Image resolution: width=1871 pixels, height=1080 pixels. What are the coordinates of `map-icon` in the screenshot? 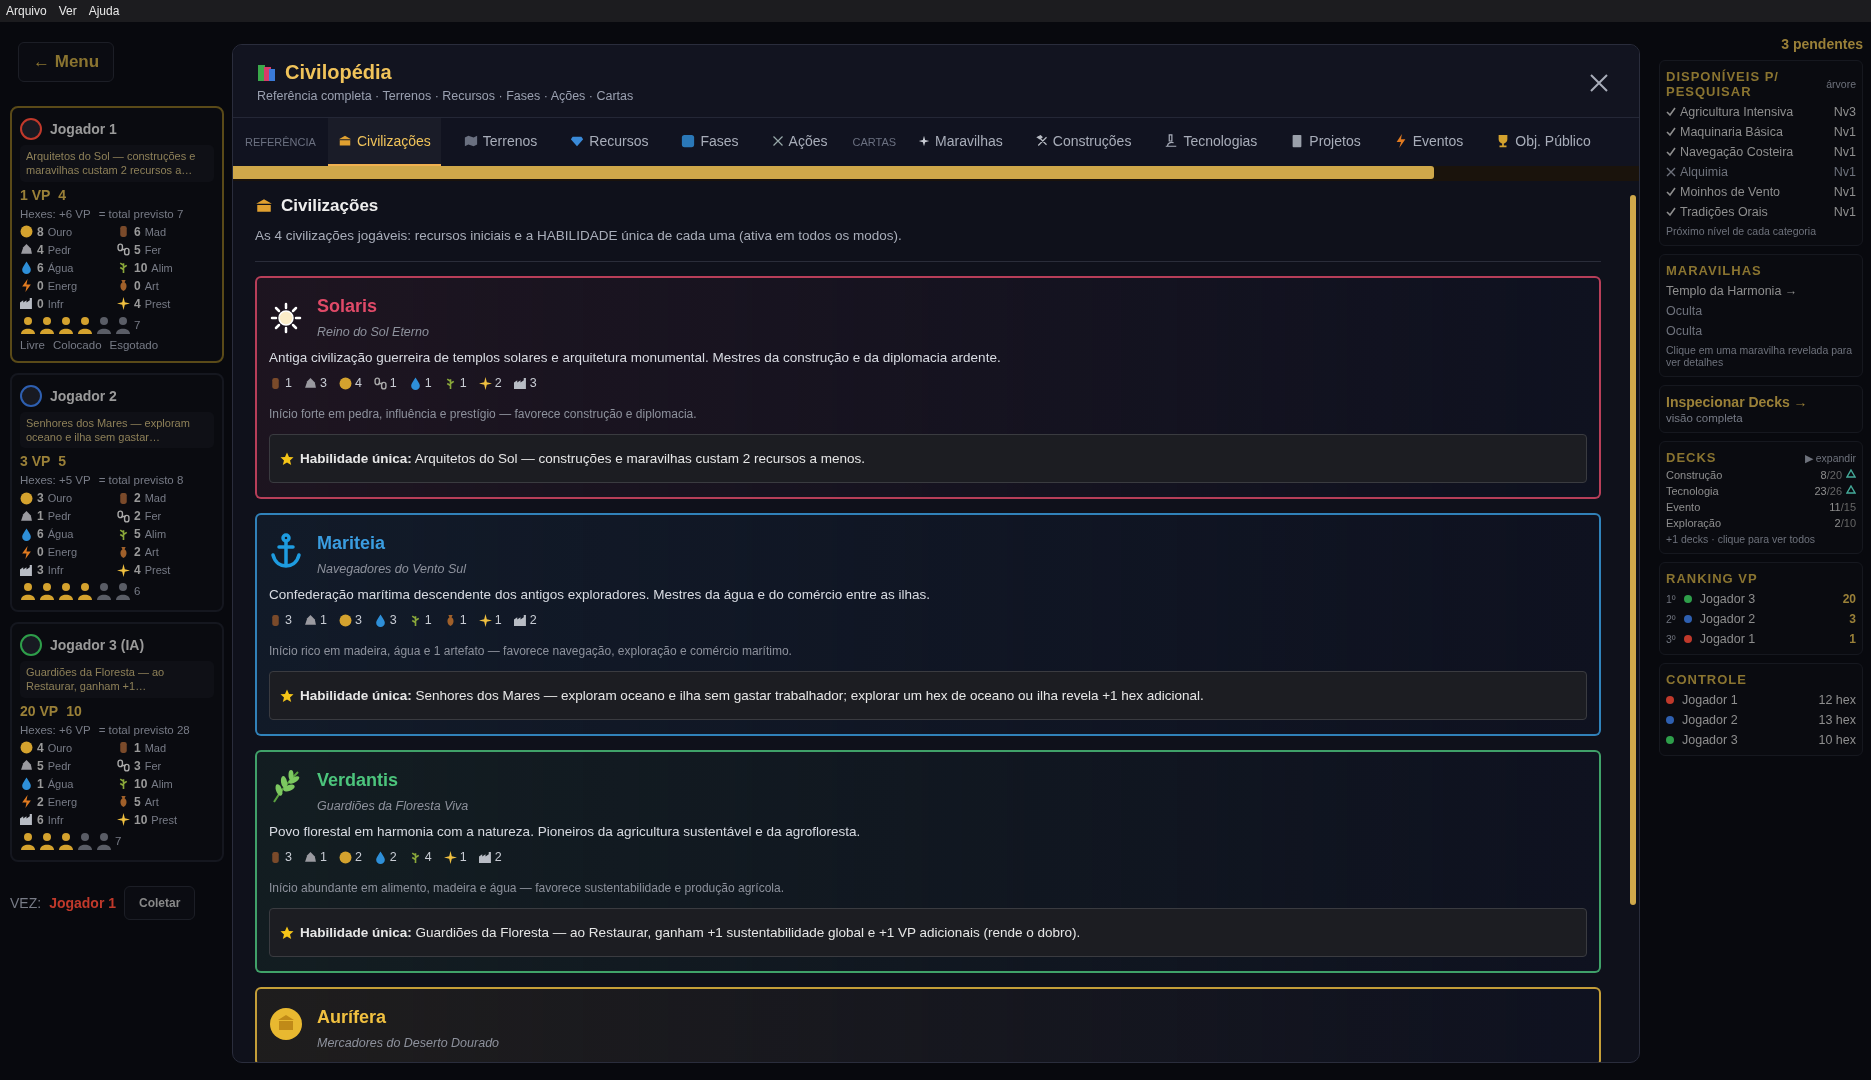 It's located at (470, 141).